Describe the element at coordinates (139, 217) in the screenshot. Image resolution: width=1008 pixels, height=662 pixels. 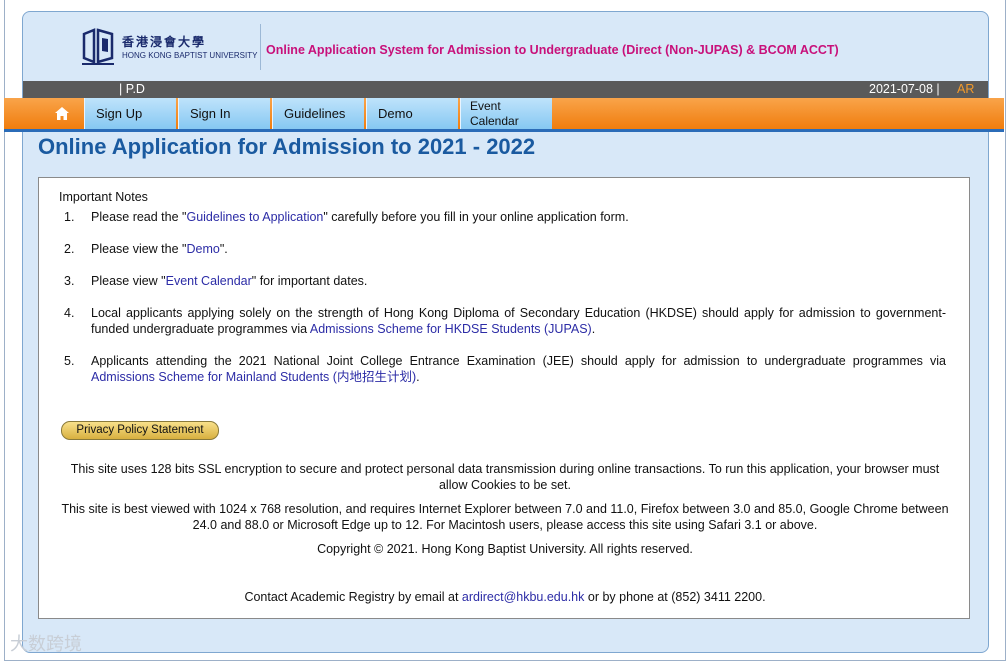
I see `note-text-pre: Please read the "` at that location.